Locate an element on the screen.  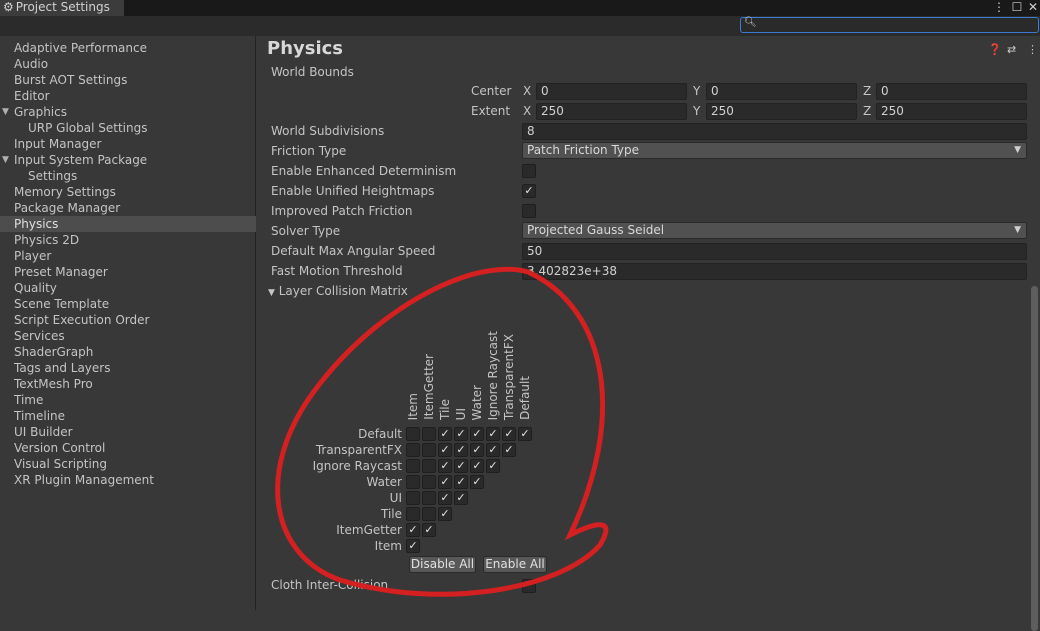
layer-collision-matrix-foldout: ▼ Layer Collision Matrix is located at coordinates (338, 291).